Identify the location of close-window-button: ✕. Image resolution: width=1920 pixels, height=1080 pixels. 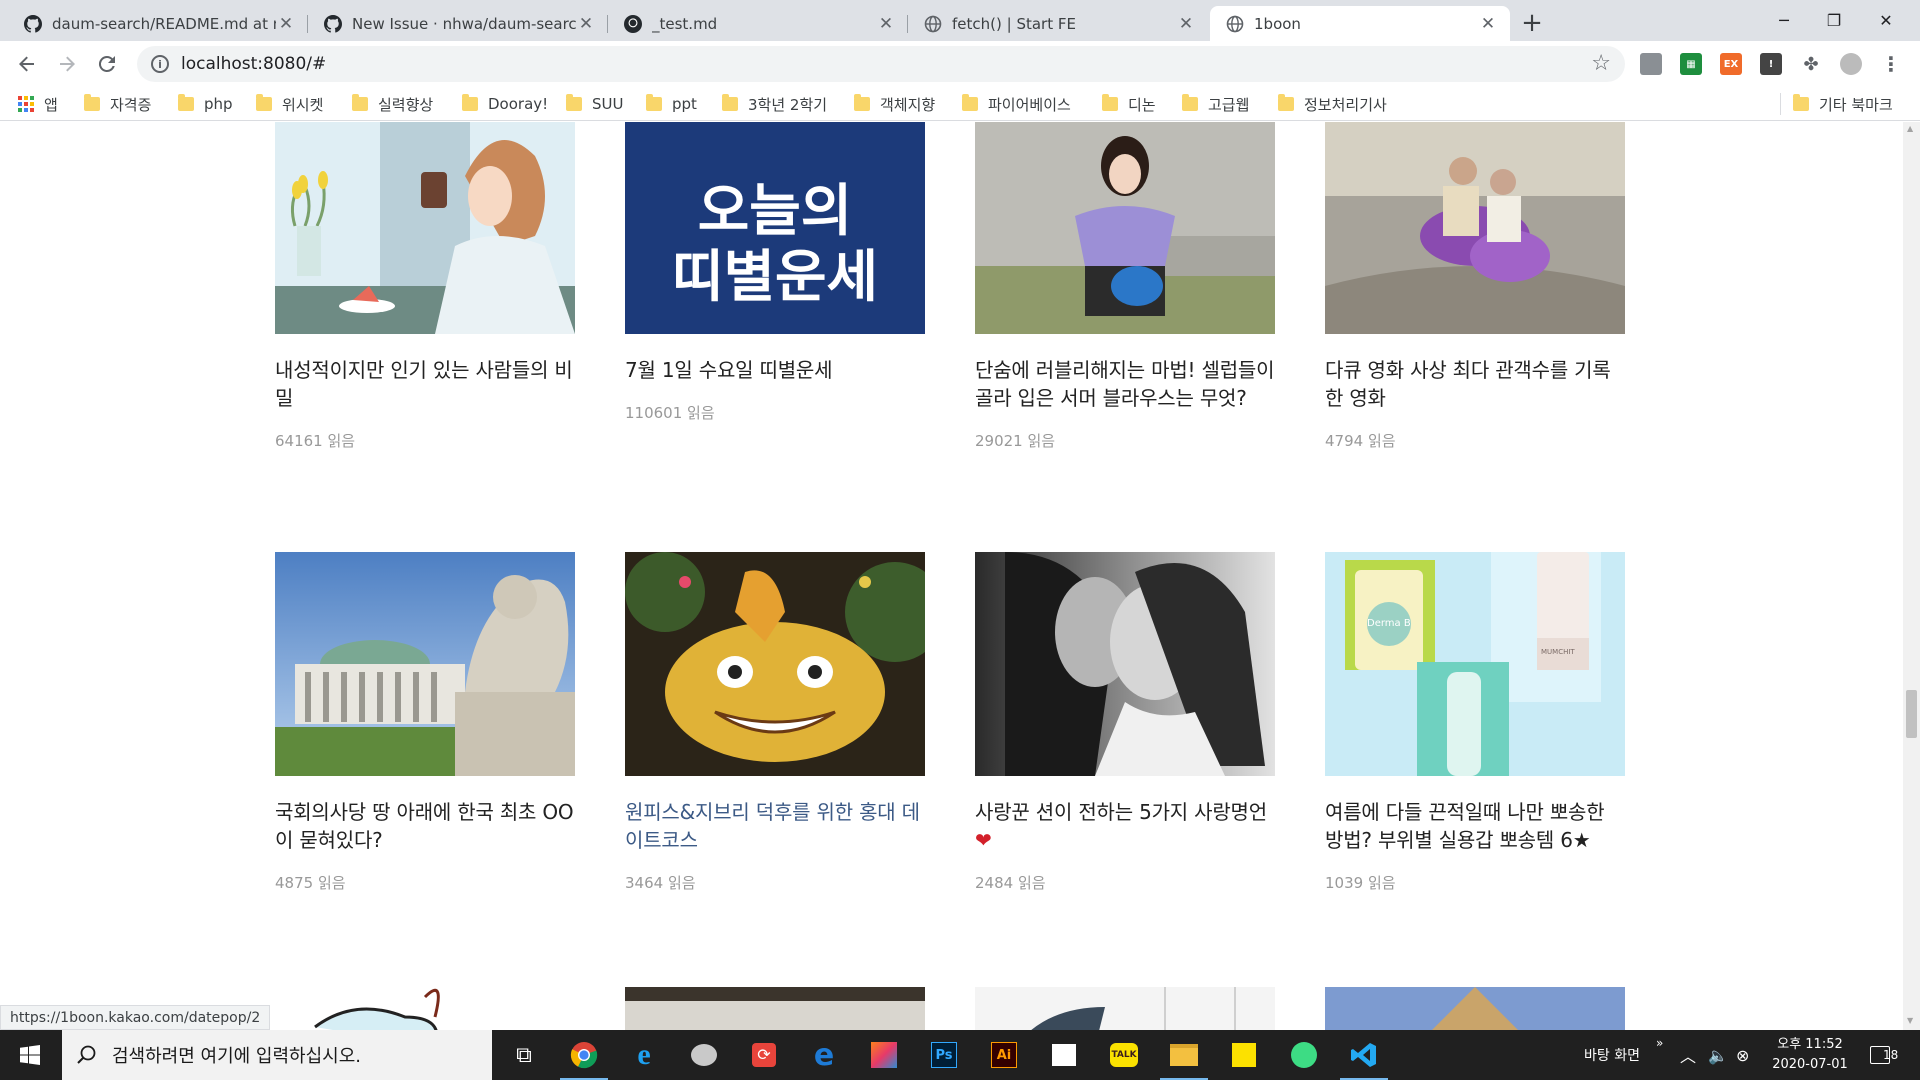
(1886, 20).